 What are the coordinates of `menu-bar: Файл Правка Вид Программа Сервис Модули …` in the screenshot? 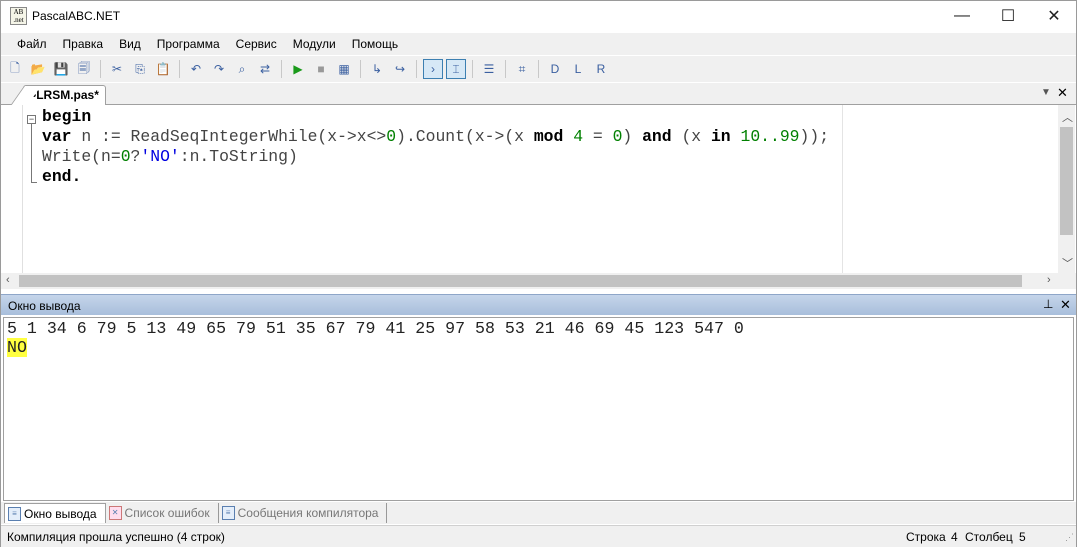 It's located at (538, 44).